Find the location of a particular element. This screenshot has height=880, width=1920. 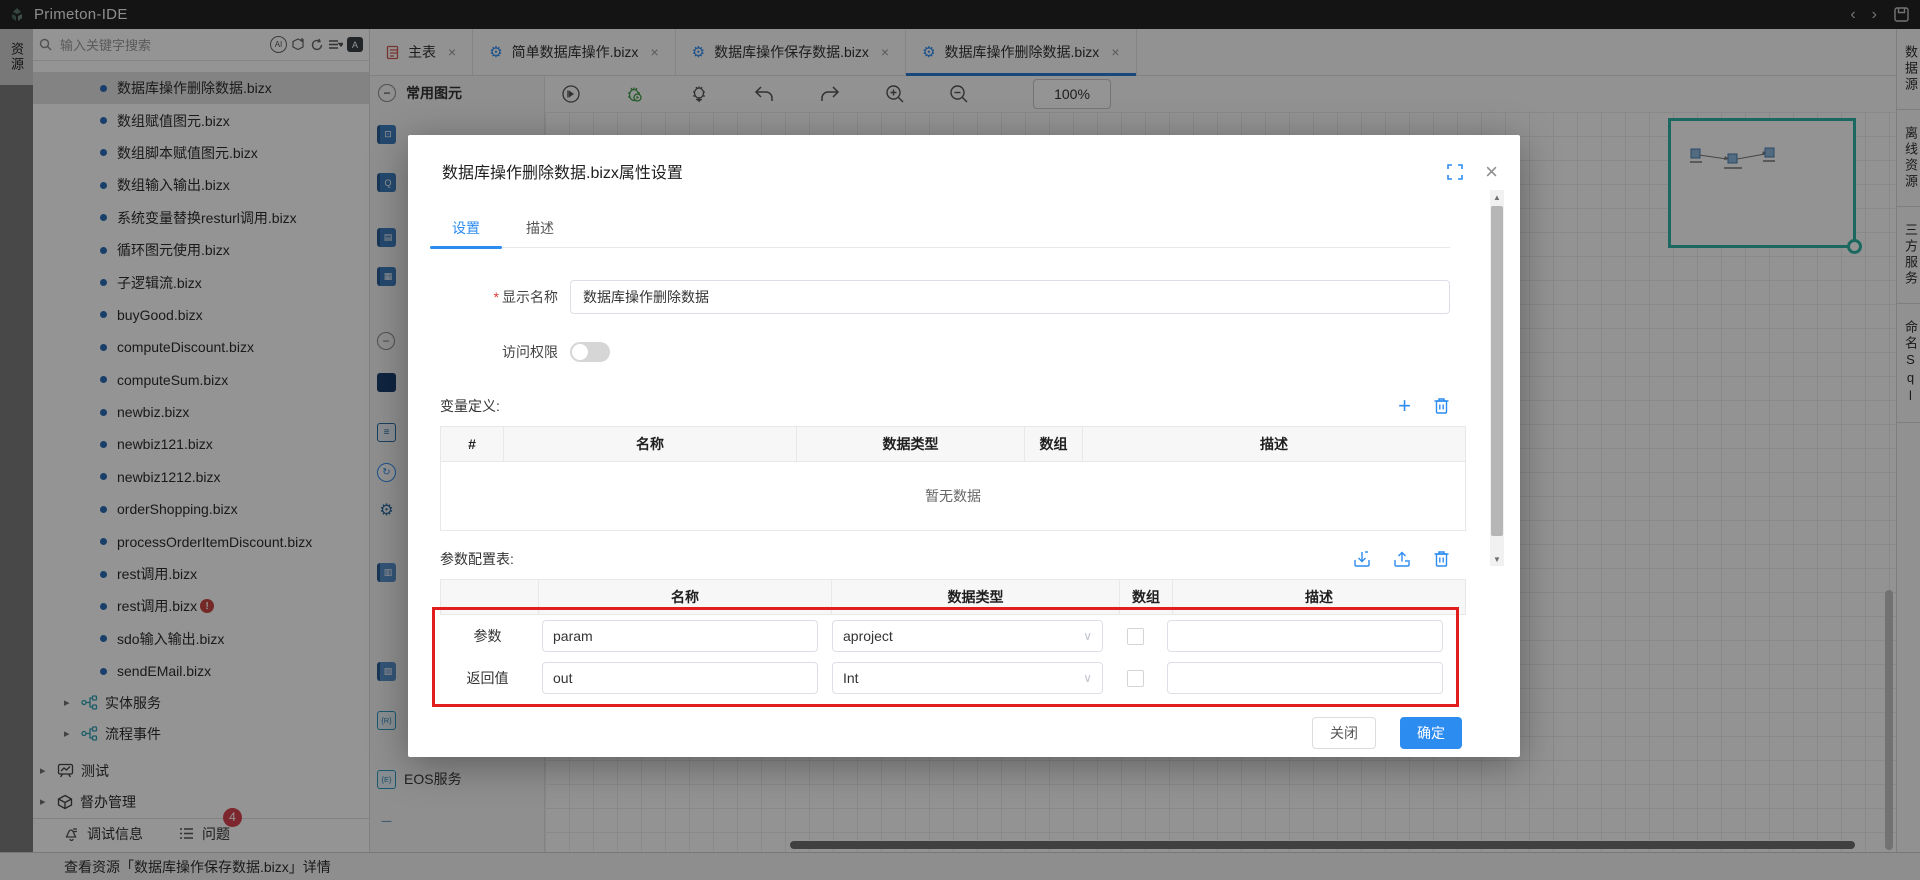

params-table: 名称 数据类型 数组 描述 参数 param aproject ∨ 返回值 out Int ∨ is located at coordinates (949, 643).